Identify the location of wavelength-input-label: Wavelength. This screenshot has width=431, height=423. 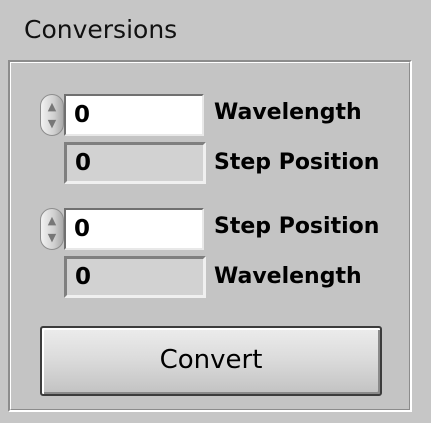
(288, 112).